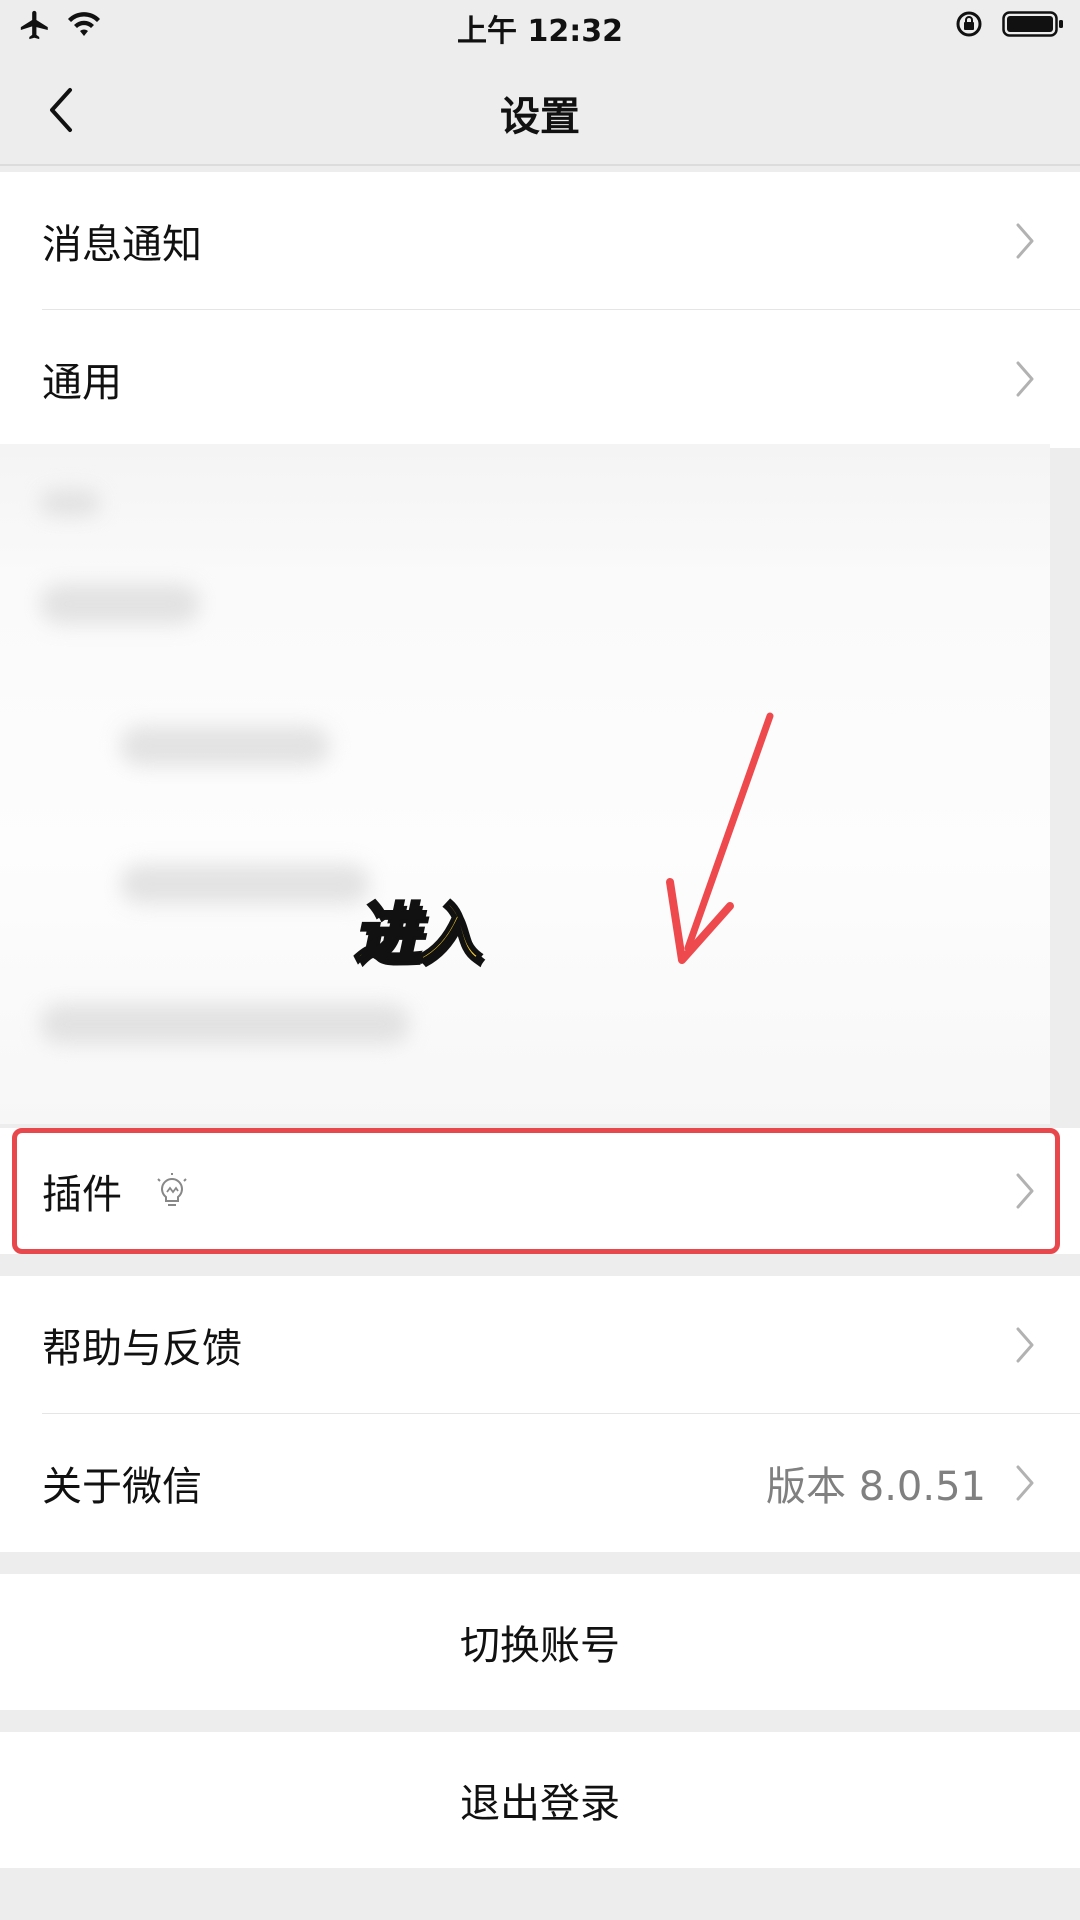  I want to click on nav-bar: 设置, so click(540, 109).